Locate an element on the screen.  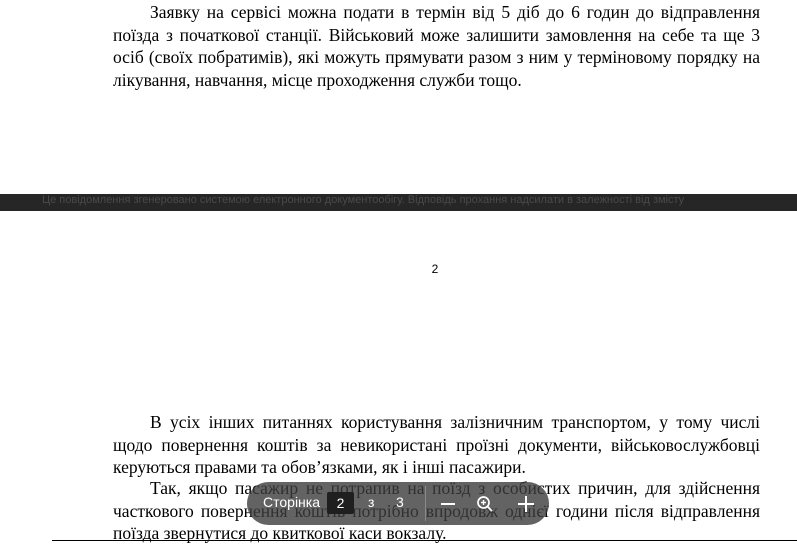
of-label: з is located at coordinates (371, 502).